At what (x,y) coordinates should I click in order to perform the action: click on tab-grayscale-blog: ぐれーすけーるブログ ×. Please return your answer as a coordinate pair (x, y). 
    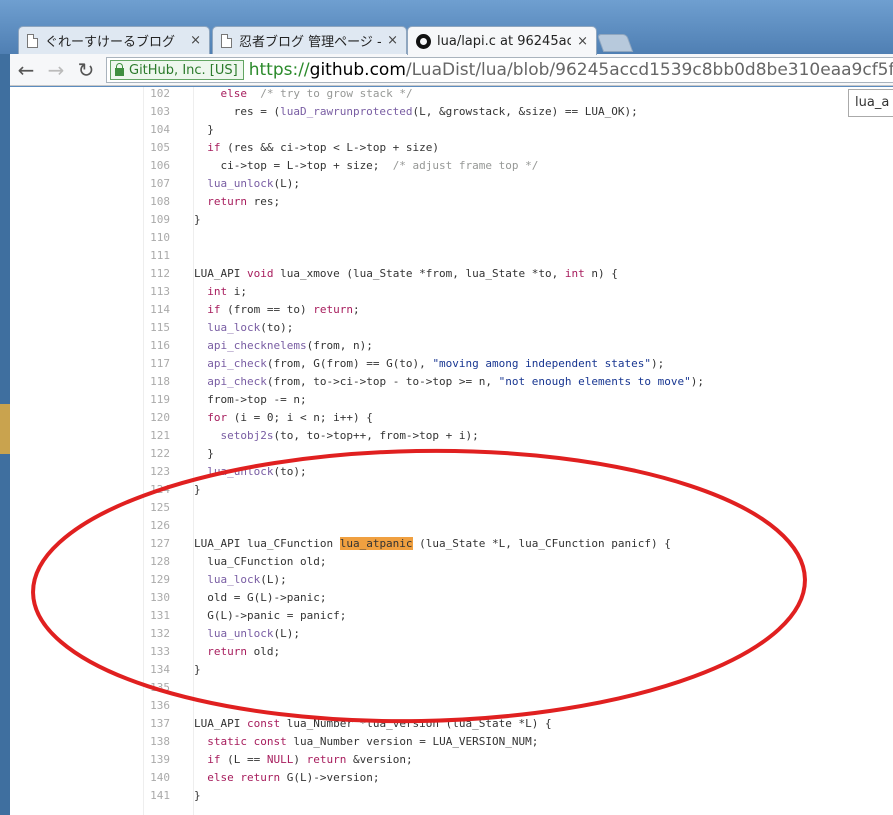
    Looking at the image, I should click on (114, 40).